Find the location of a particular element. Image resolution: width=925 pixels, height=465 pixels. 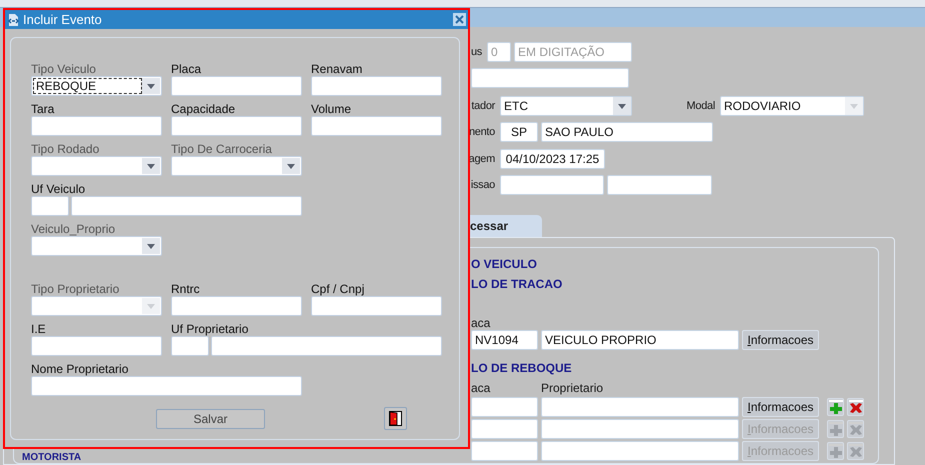

exit-button is located at coordinates (395, 418).